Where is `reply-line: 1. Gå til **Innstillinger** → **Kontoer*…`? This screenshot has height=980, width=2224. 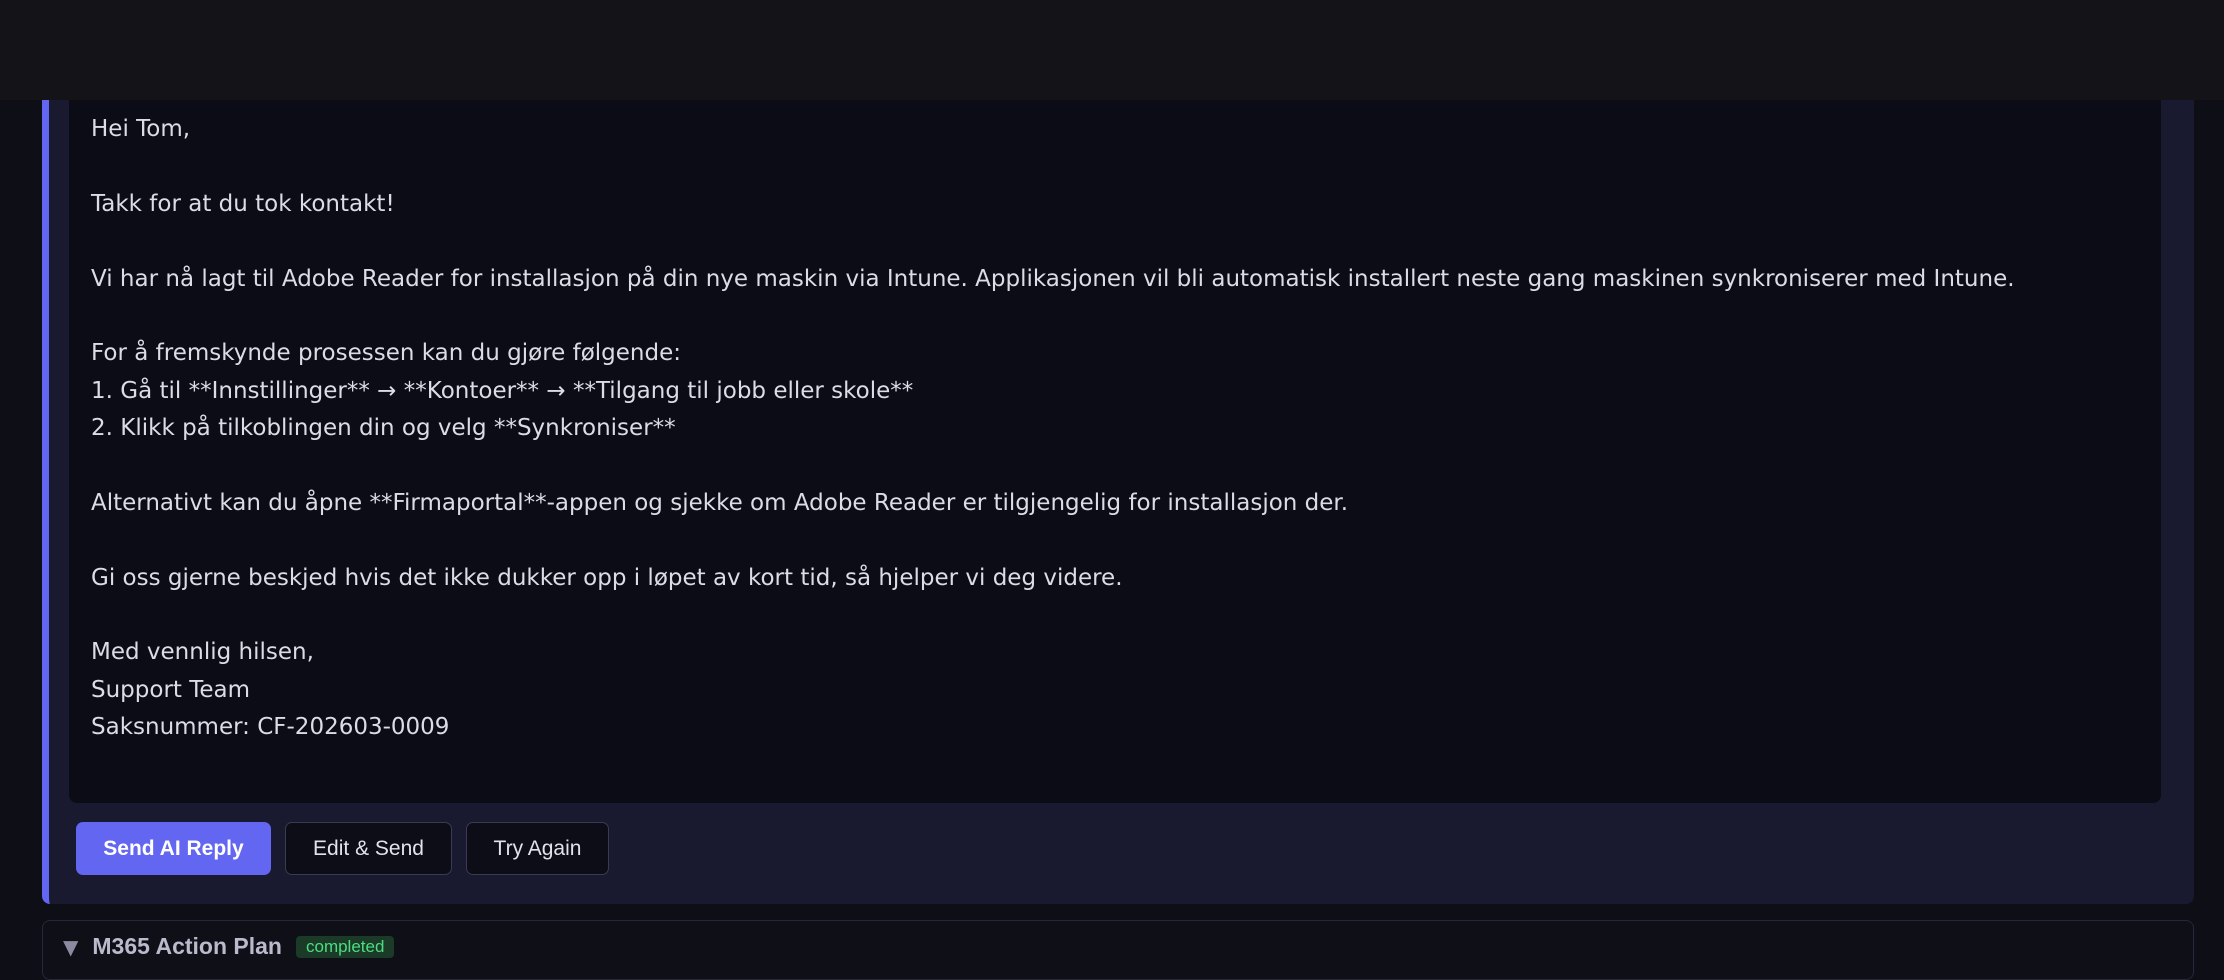
reply-line: 1. Gå til **Innstillinger** → **Kontoer*… is located at coordinates (502, 390).